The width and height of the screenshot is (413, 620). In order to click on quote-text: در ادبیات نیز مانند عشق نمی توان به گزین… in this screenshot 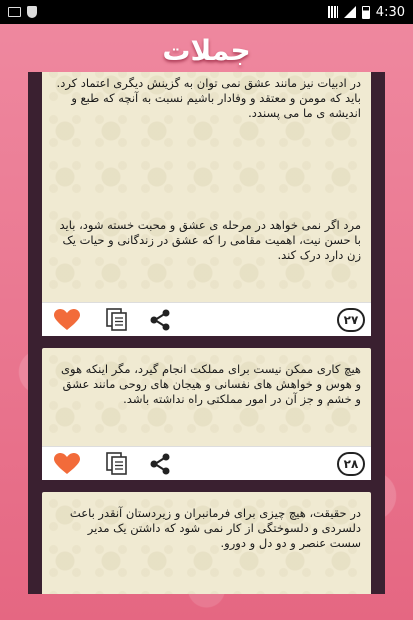, I will do `click(208, 98)`.